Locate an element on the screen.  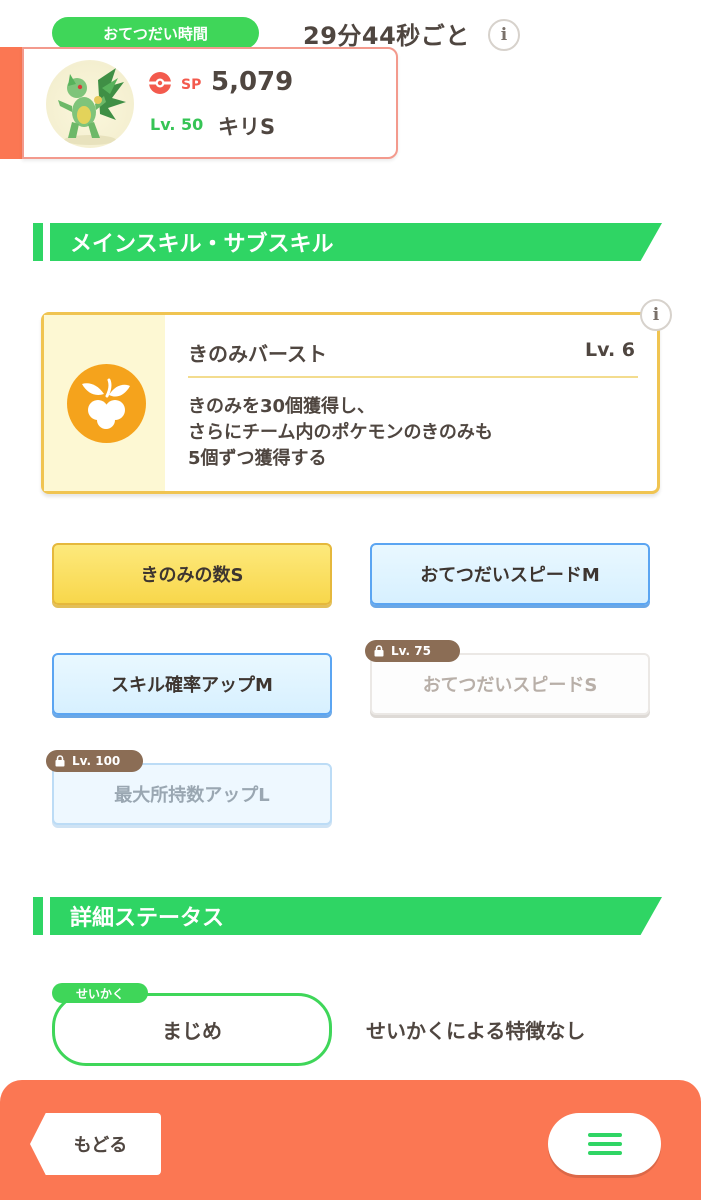
nature-value: まじめ is located at coordinates (192, 1029).